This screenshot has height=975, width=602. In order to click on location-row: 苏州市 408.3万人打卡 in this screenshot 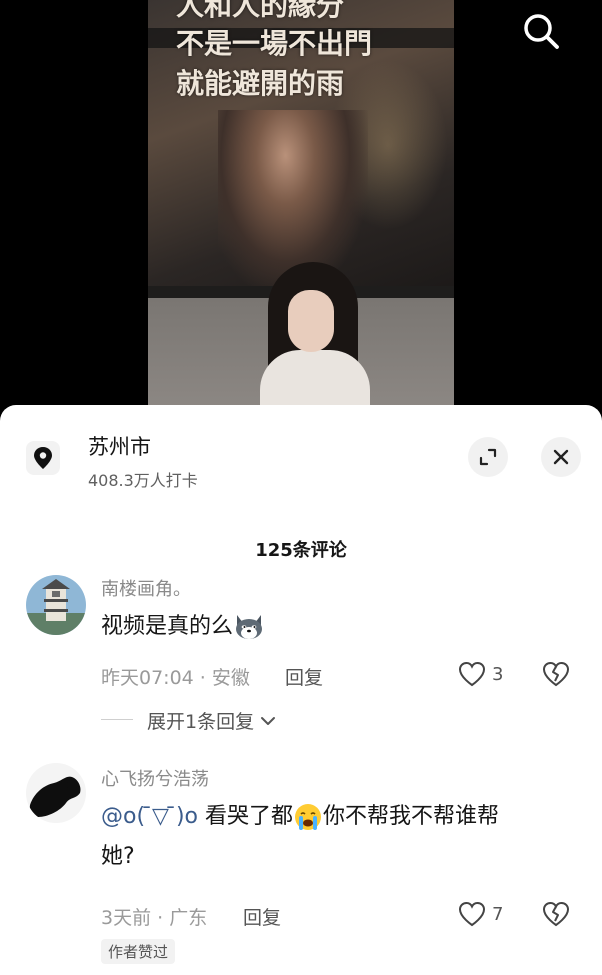, I will do `click(301, 458)`.